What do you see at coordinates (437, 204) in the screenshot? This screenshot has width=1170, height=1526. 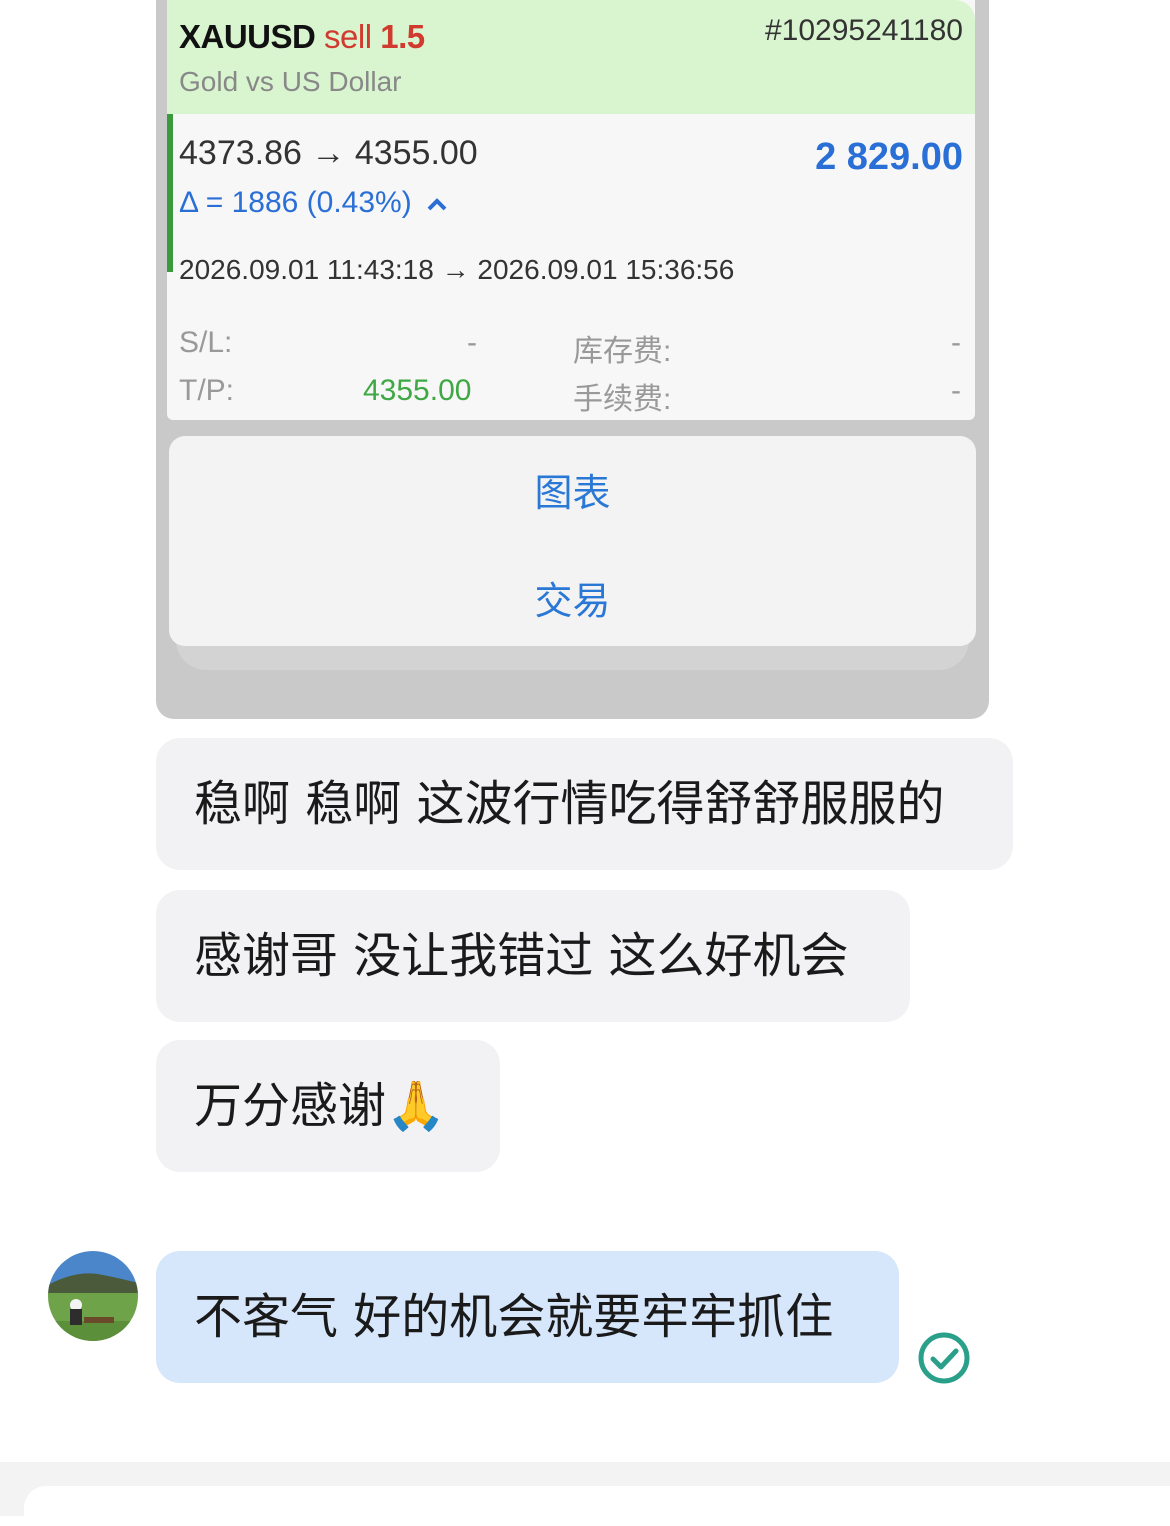 I see `chevron-up-icon` at bounding box center [437, 204].